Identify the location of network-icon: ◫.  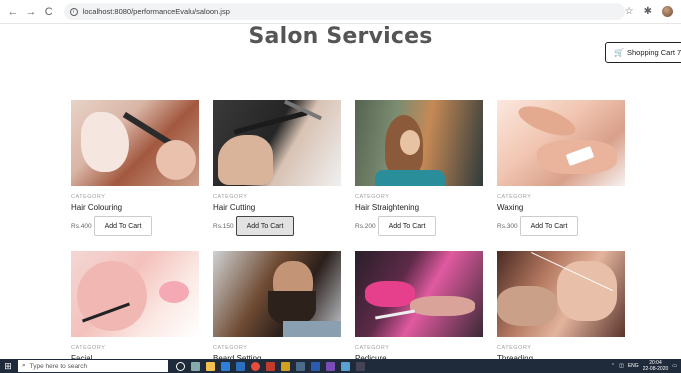
(621, 366).